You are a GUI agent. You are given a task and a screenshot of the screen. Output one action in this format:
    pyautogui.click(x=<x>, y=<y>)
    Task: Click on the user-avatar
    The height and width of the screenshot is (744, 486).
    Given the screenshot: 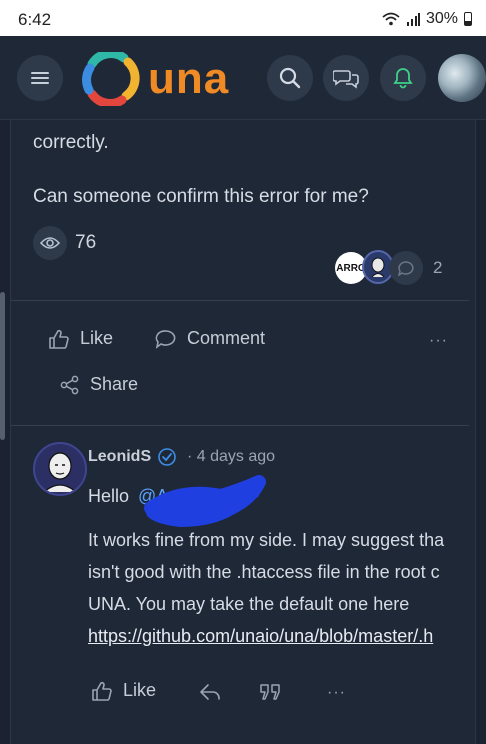 What is the action you would take?
    pyautogui.click(x=462, y=78)
    